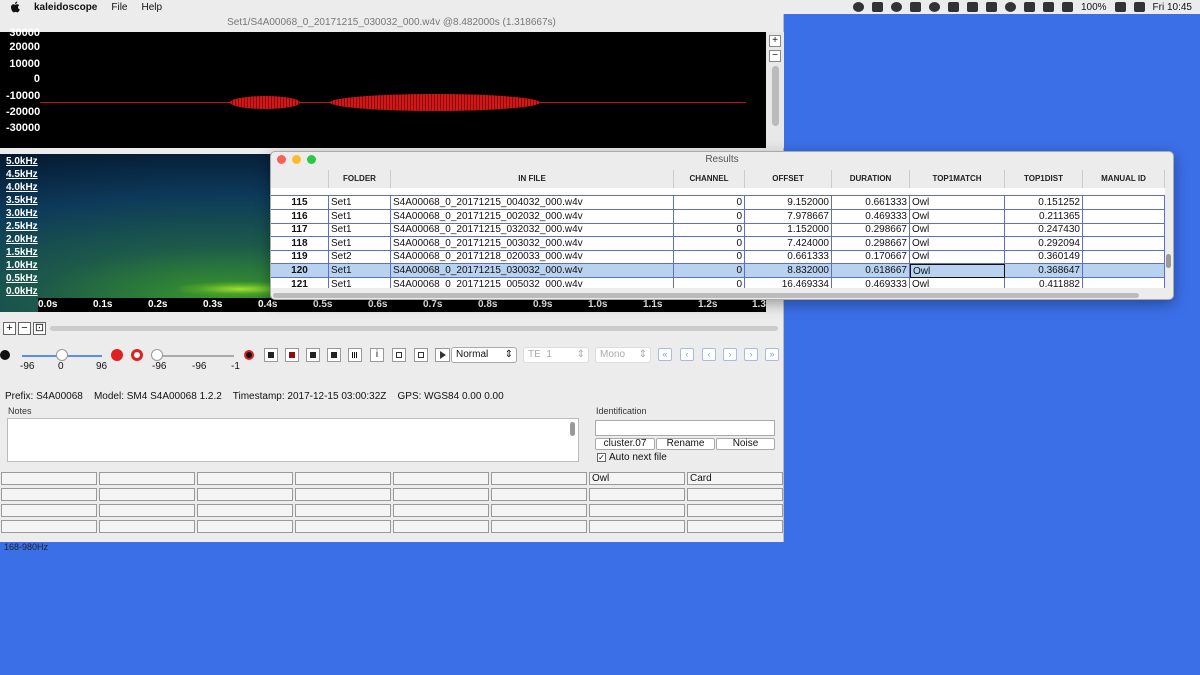  I want to click on cell-file: S4A00068_0_20171218_020033_000.w4v, so click(532, 257).